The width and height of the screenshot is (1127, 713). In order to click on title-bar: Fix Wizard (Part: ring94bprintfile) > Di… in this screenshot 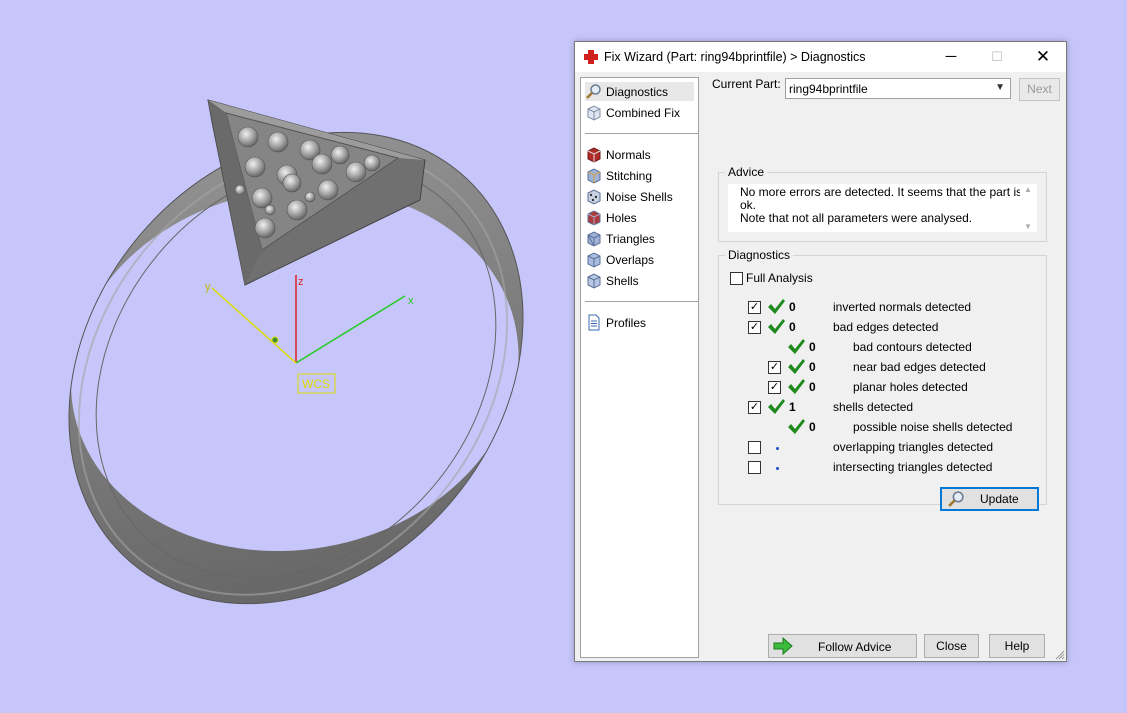, I will do `click(820, 57)`.